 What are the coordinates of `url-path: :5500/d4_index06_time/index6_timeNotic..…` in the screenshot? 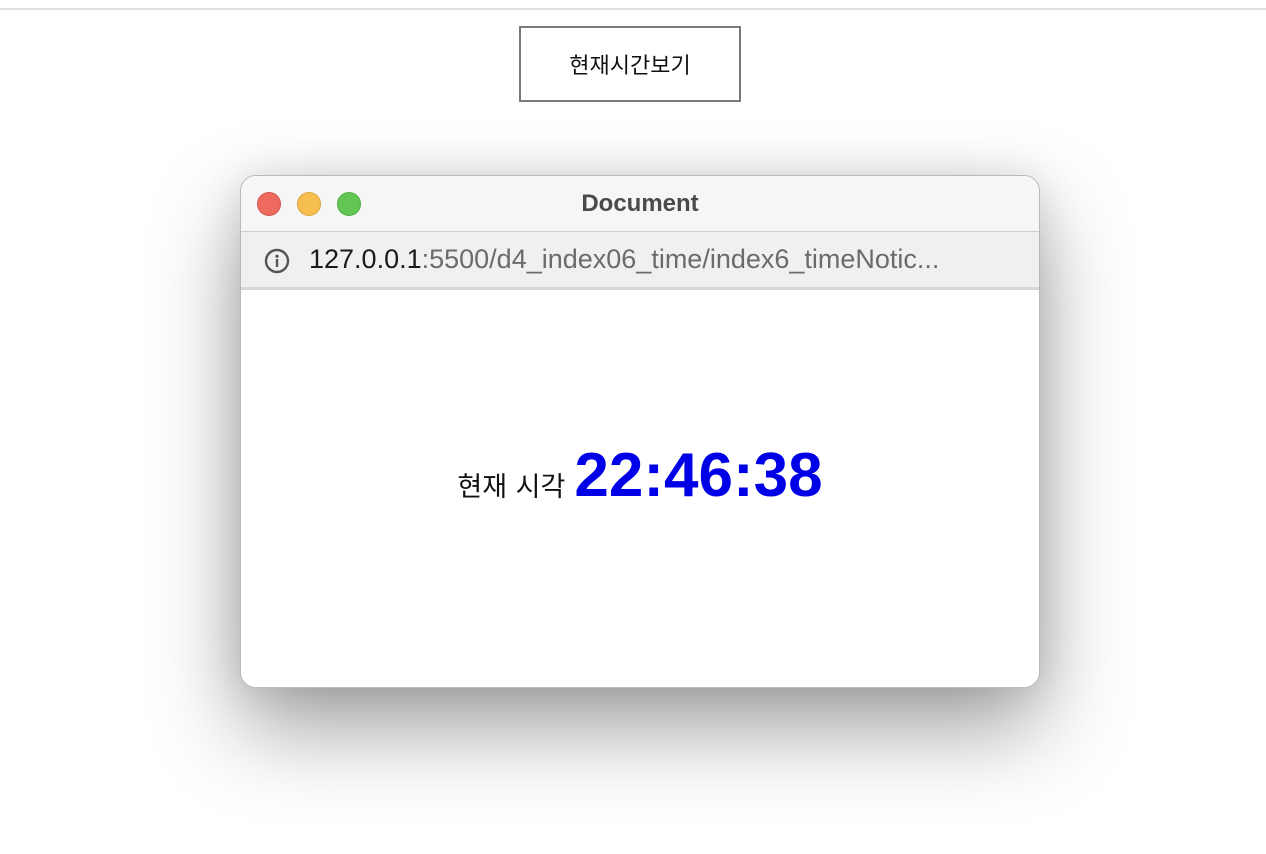 It's located at (680, 259).